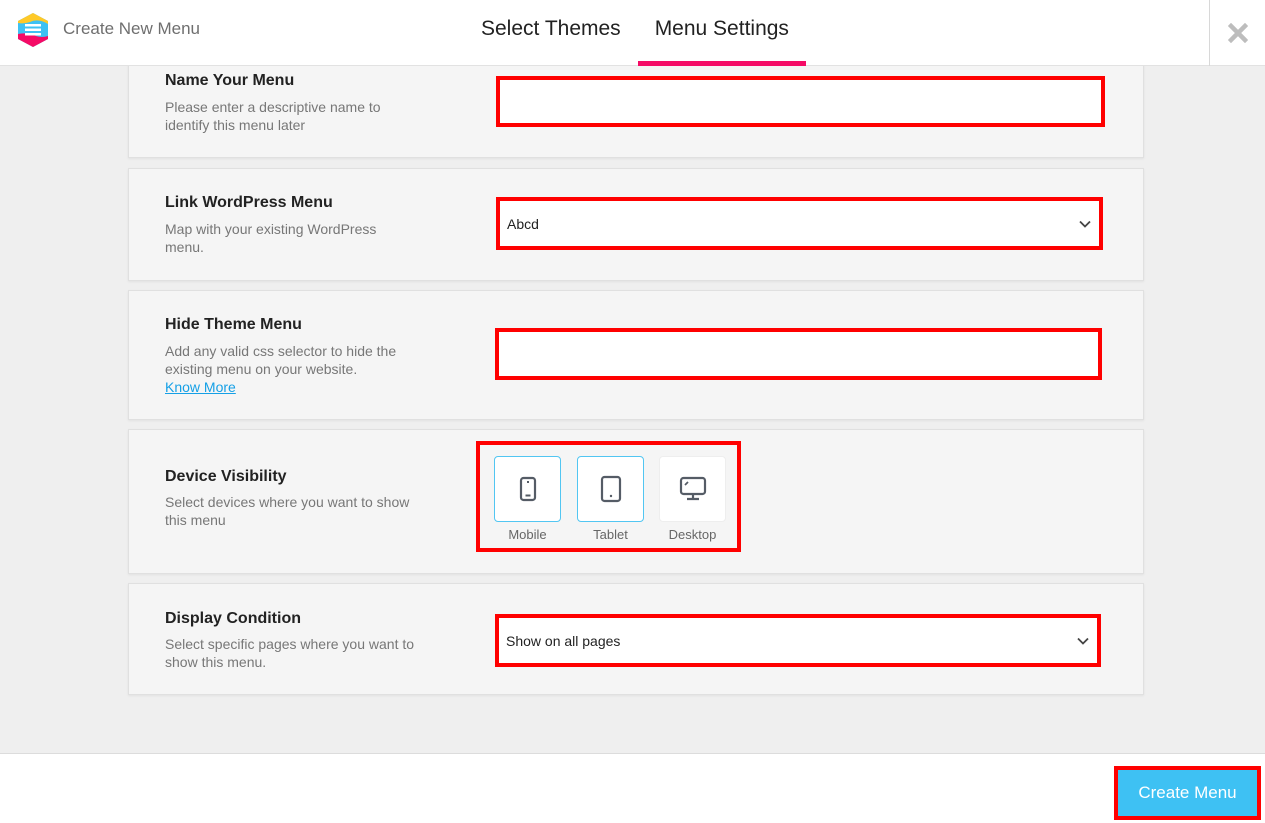 This screenshot has height=823, width=1265. I want to click on desktop-icon, so click(692, 488).